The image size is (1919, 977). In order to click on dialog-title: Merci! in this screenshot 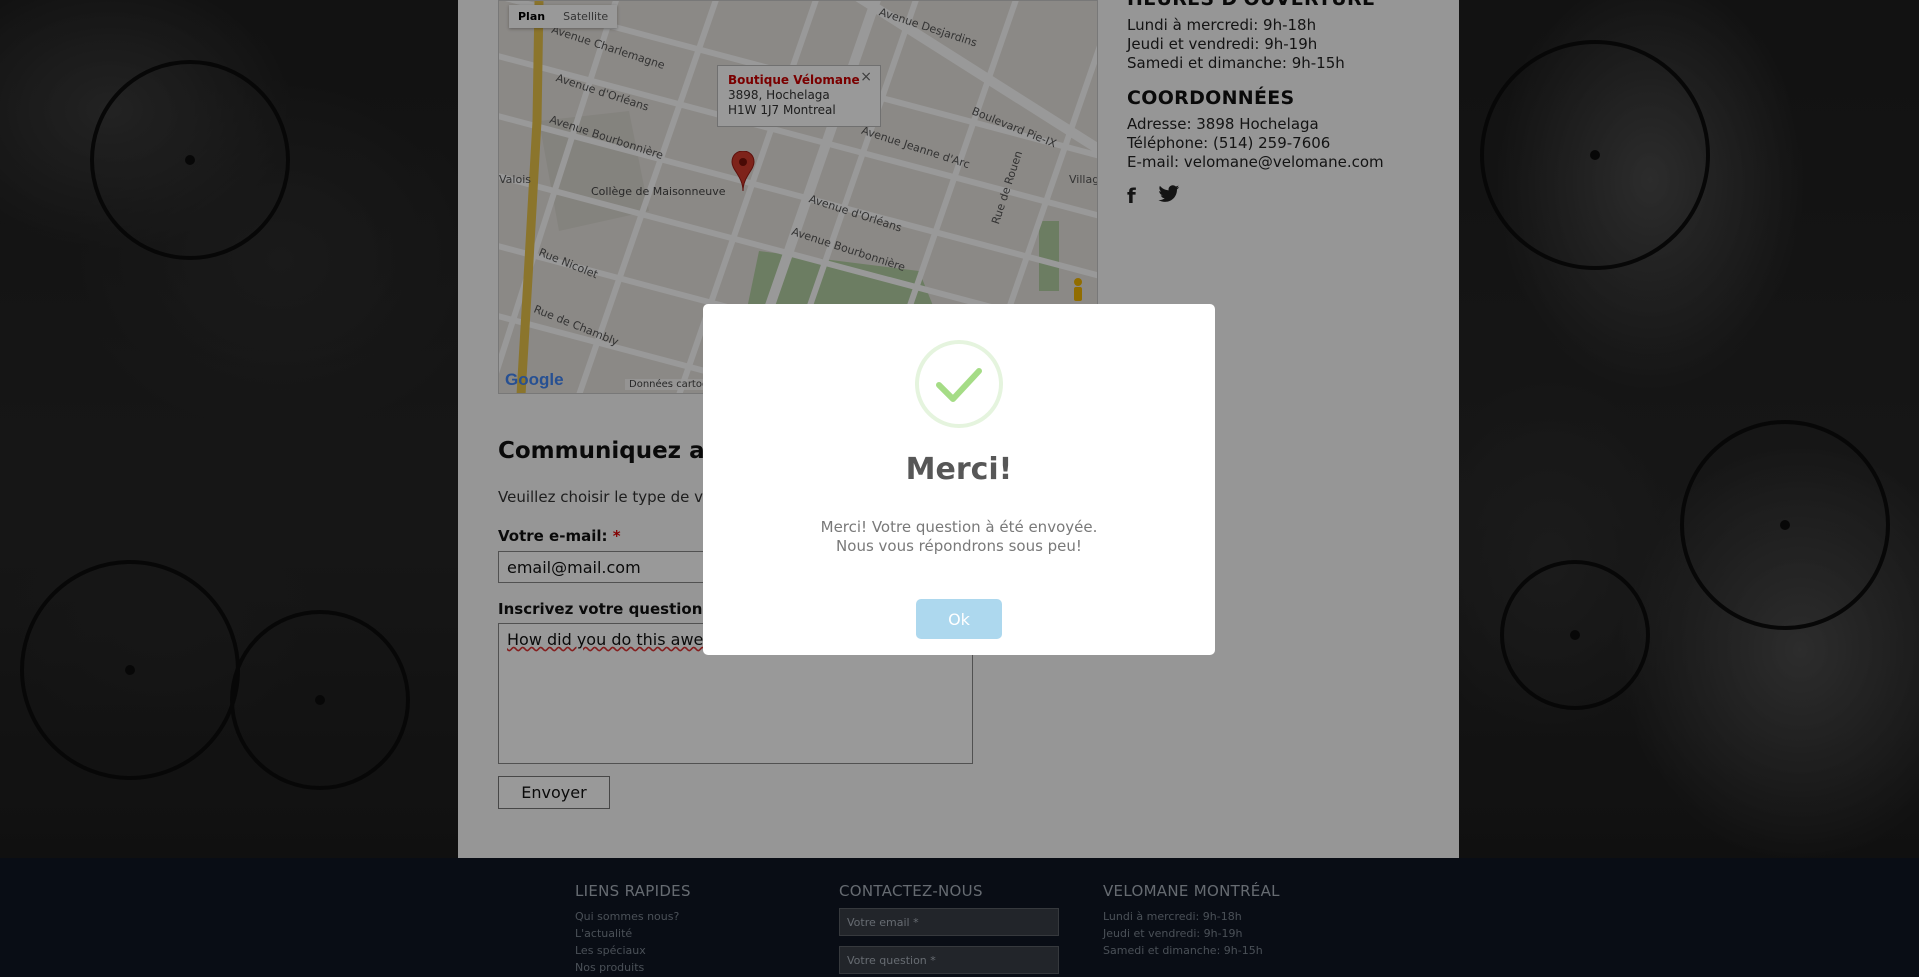, I will do `click(959, 469)`.